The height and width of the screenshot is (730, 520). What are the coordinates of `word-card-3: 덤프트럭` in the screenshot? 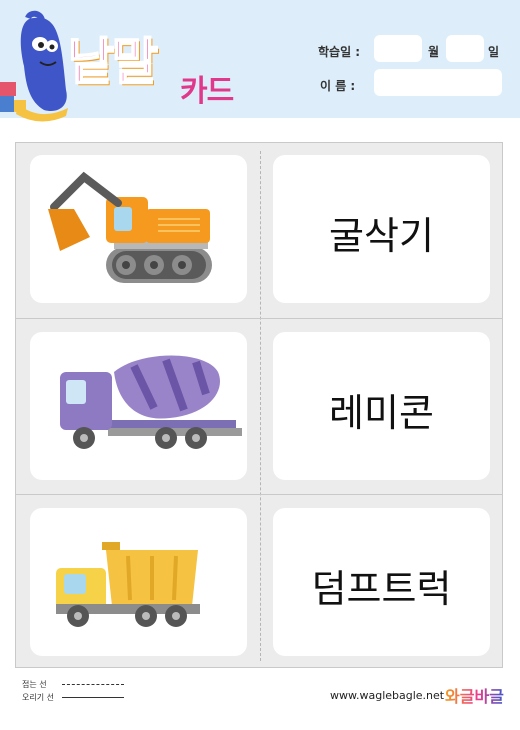 It's located at (381, 582).